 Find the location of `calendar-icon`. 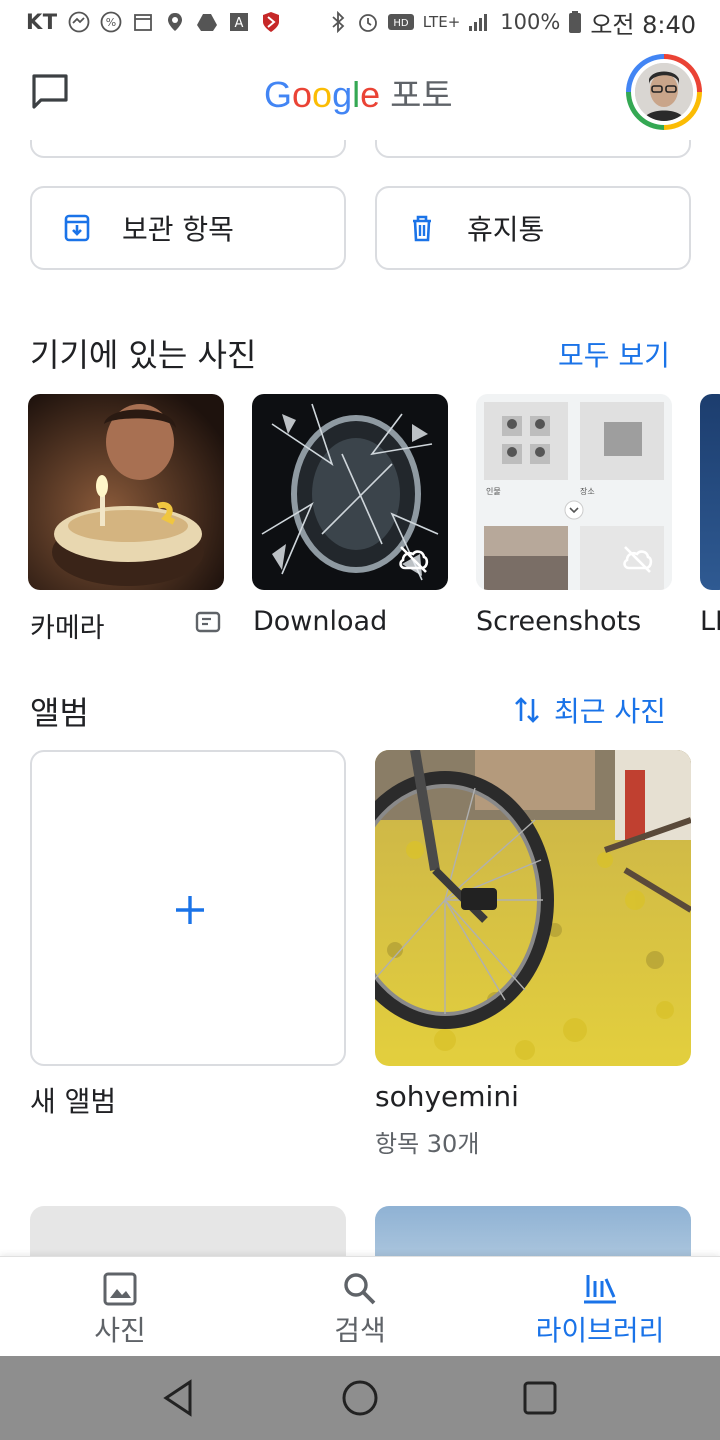

calendar-icon is located at coordinates (143, 22).